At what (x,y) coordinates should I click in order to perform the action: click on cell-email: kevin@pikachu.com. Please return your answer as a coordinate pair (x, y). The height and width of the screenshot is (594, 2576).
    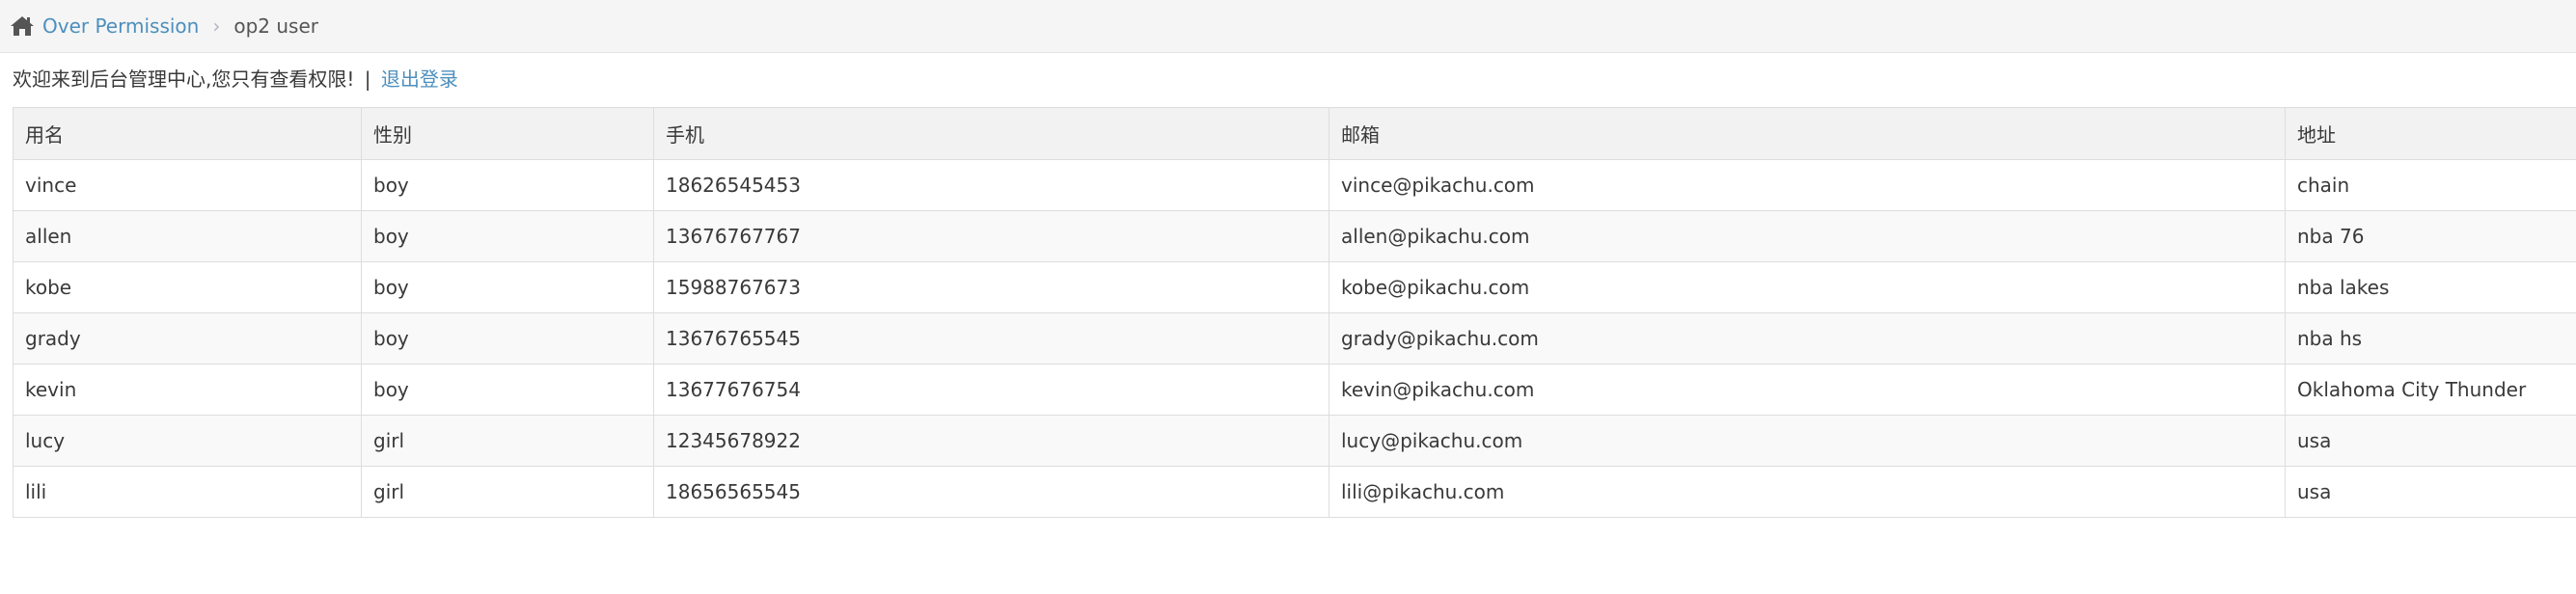
    Looking at the image, I should click on (1808, 390).